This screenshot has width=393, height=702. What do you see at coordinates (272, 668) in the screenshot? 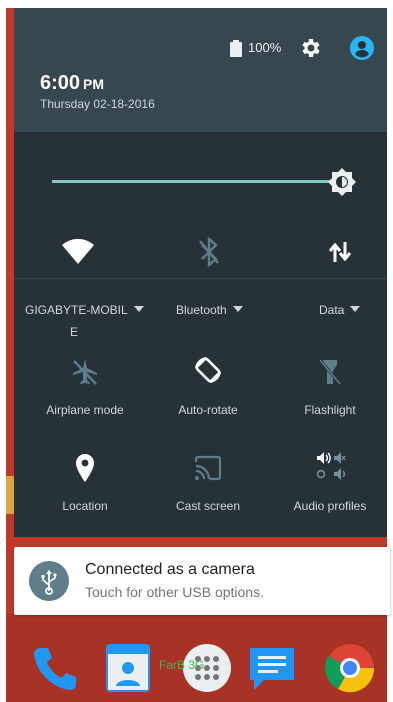
I see `messaging-icon` at bounding box center [272, 668].